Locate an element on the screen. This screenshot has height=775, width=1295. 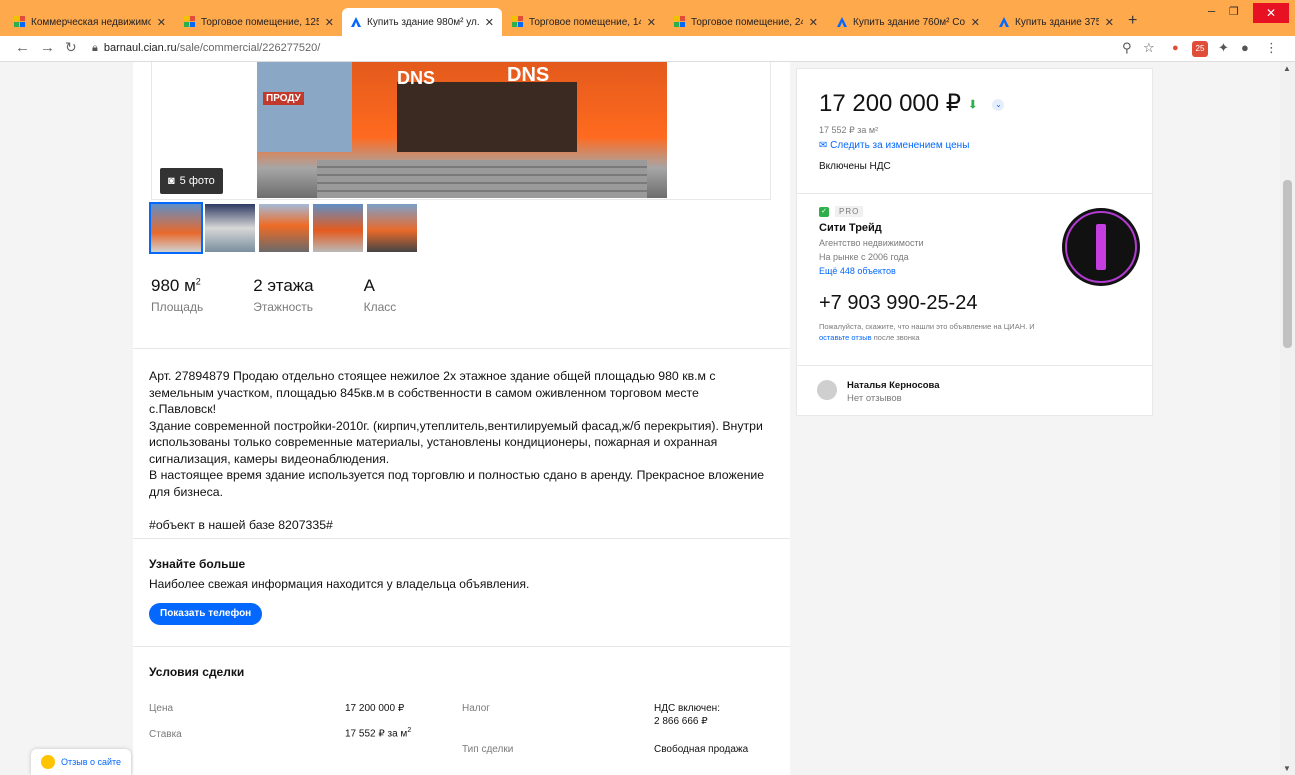
browser-tab: Купить здание 375.3м² ул. ✕ is located at coordinates (1056, 22).